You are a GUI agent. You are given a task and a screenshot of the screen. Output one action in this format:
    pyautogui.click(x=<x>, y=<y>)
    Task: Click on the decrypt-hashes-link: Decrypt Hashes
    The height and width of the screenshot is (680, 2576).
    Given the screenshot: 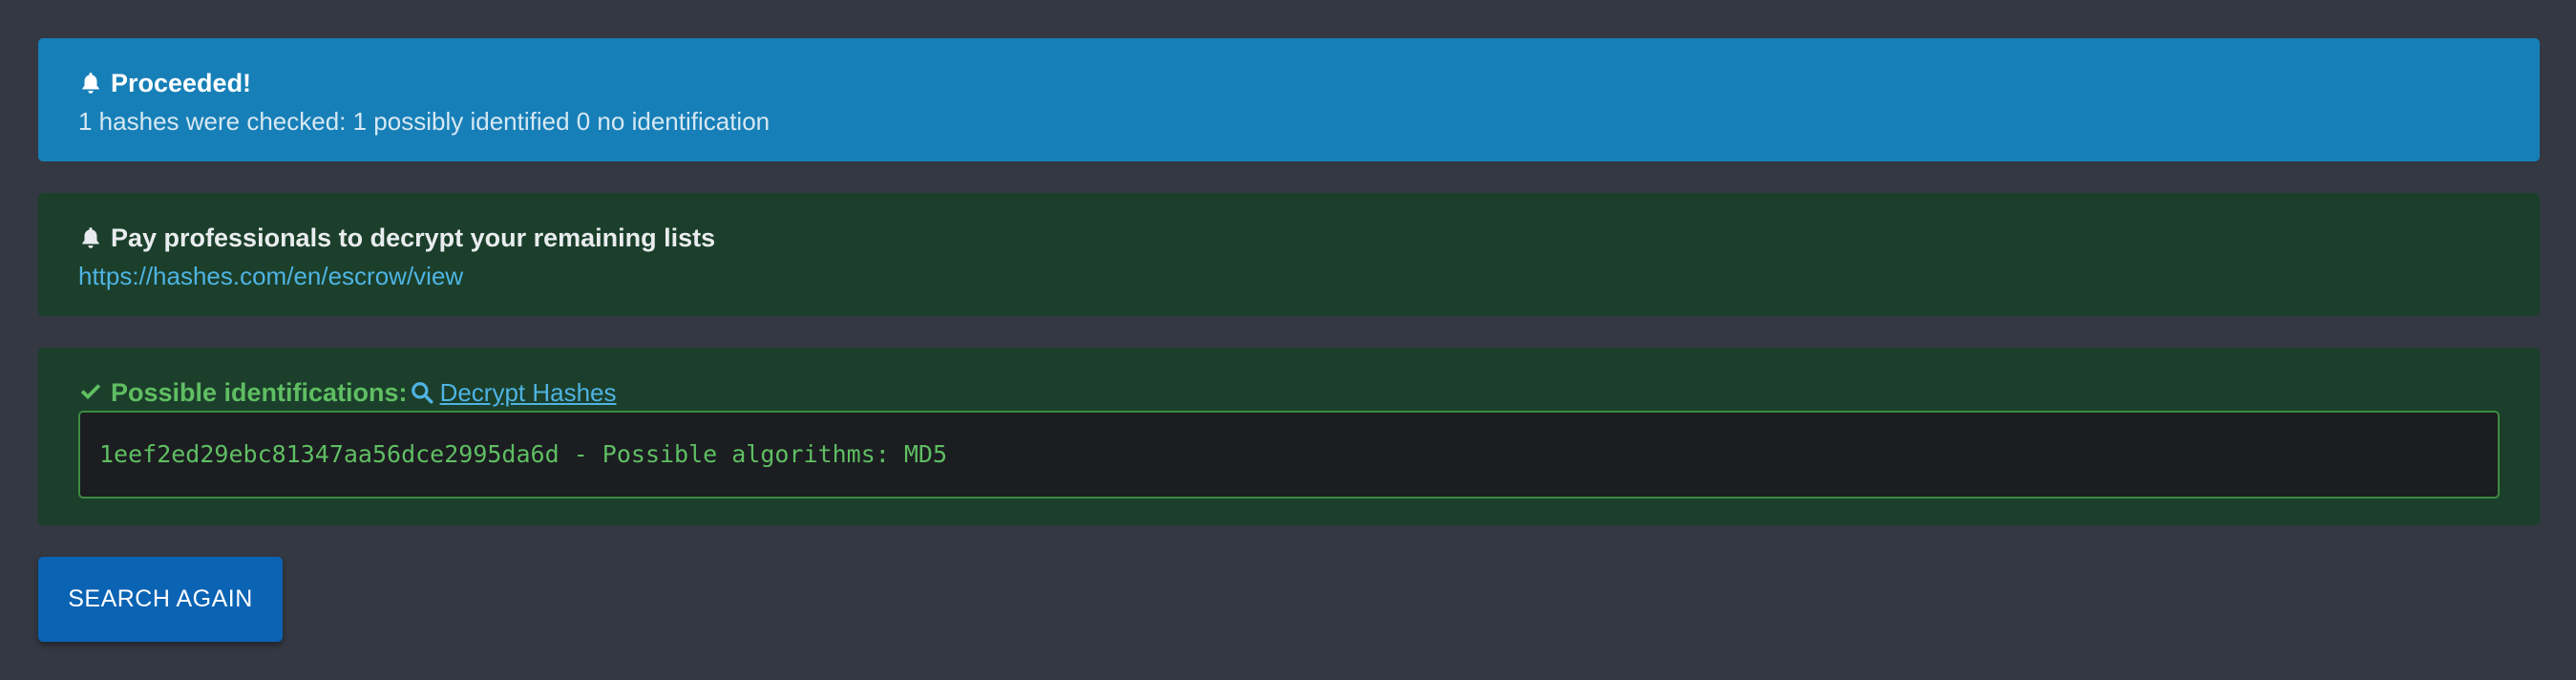 What is the action you would take?
    pyautogui.click(x=513, y=392)
    